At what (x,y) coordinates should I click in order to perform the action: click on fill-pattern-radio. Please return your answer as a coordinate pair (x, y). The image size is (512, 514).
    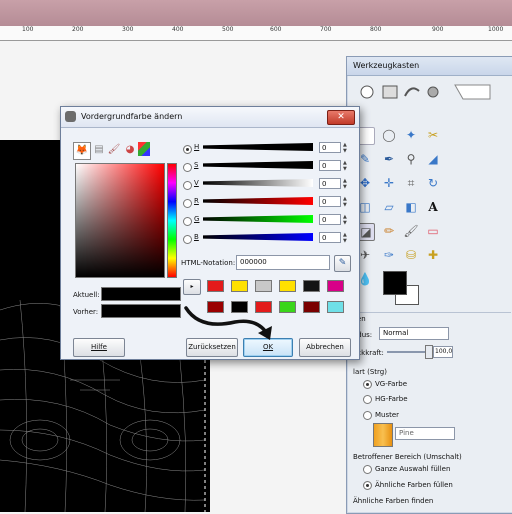
    Looking at the image, I should click on (367, 415).